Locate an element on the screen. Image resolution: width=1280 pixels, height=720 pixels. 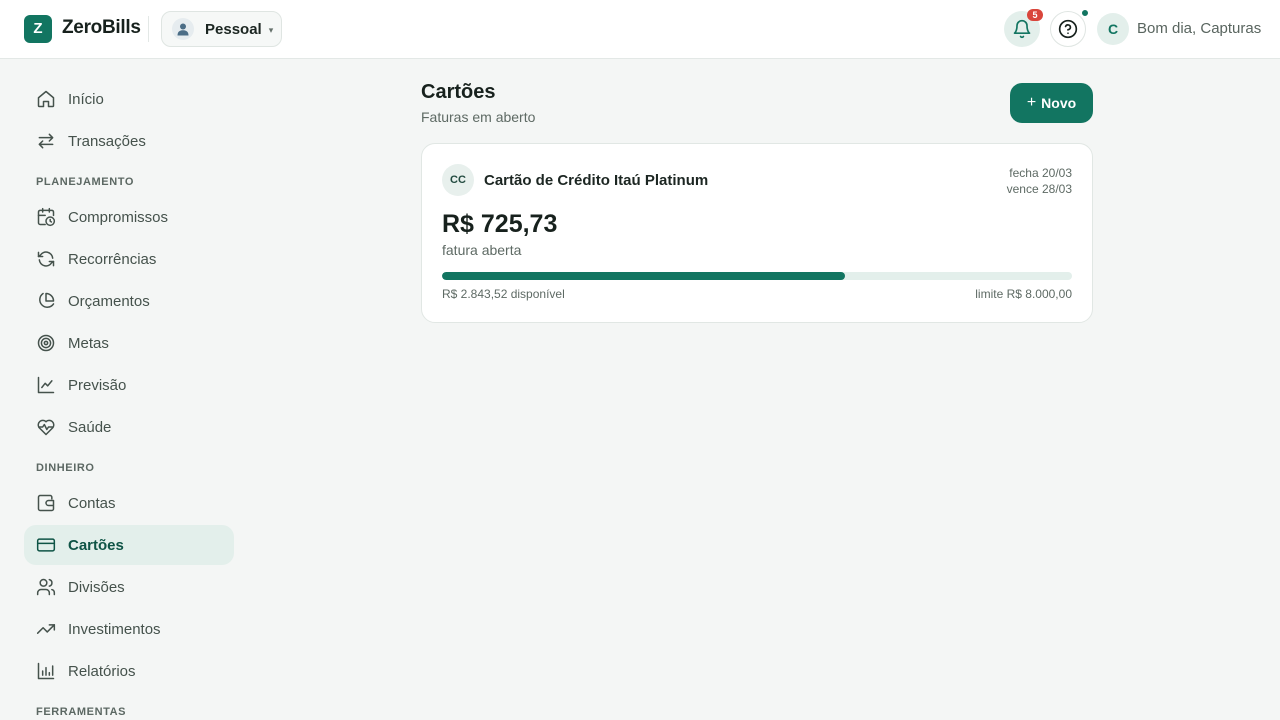
sidebar-item-label: Metas is located at coordinates (88, 343).